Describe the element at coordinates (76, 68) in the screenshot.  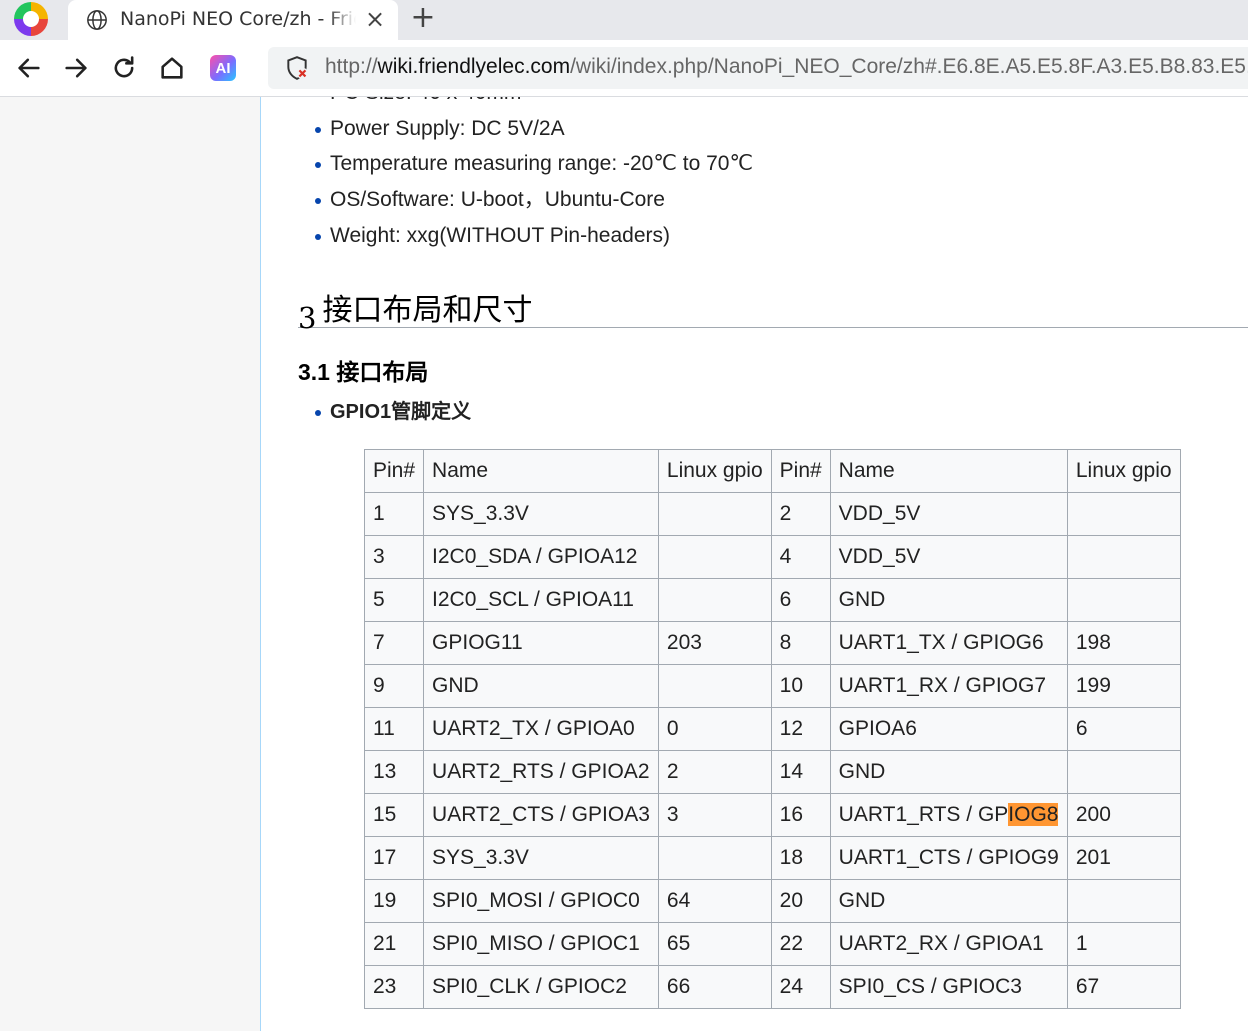
I see `forward-button` at that location.